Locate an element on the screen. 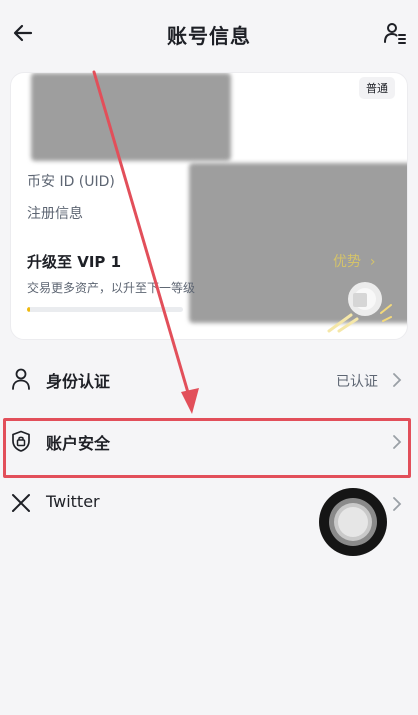 This screenshot has height=715, width=418. floating-assistive-button is located at coordinates (353, 522).